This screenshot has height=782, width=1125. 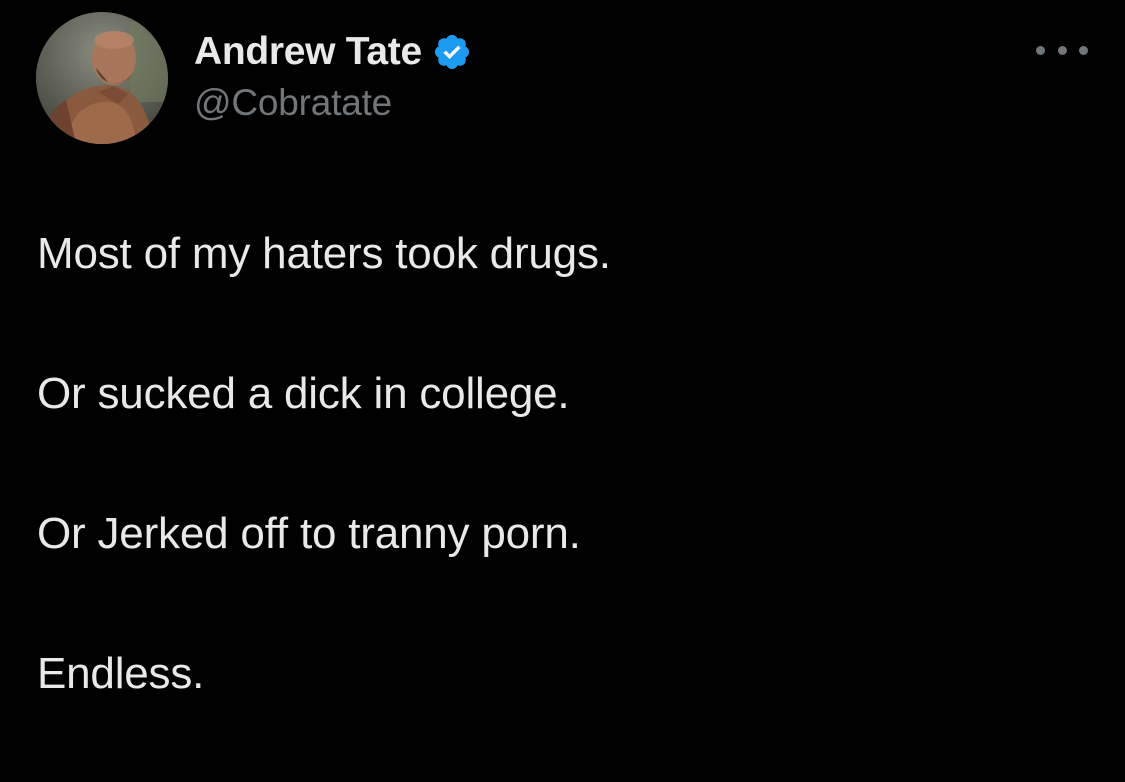 What do you see at coordinates (293, 103) in the screenshot?
I see `author-handle: @Cobratate` at bounding box center [293, 103].